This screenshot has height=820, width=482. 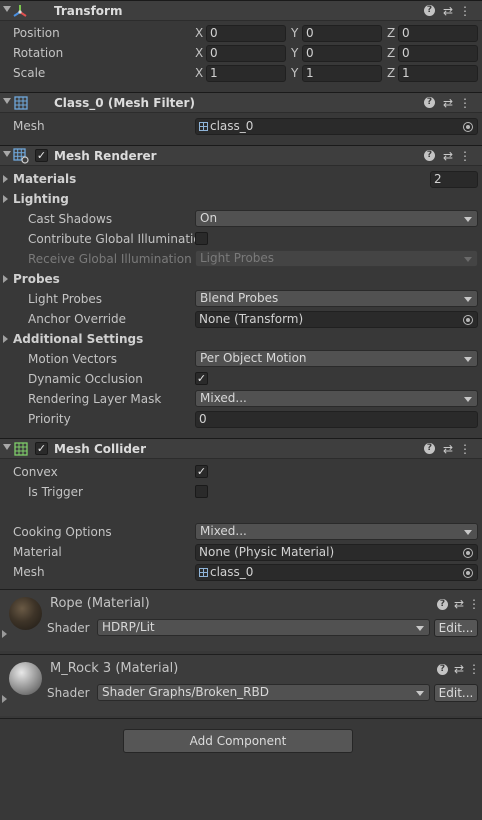 I want to click on materials-foldout-icon, so click(x=5, y=179).